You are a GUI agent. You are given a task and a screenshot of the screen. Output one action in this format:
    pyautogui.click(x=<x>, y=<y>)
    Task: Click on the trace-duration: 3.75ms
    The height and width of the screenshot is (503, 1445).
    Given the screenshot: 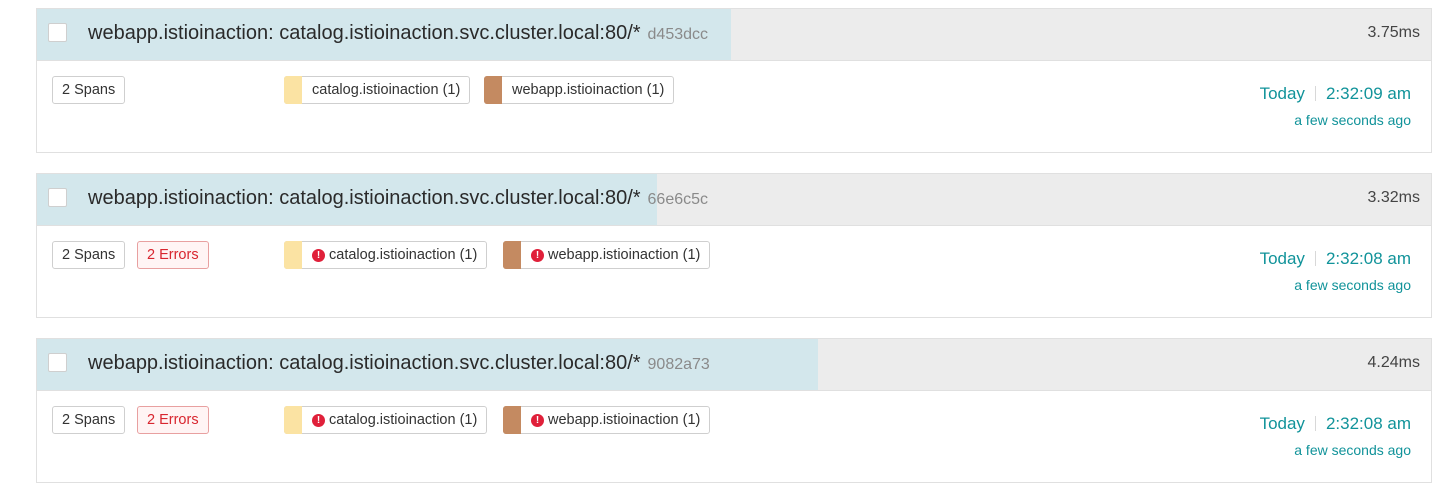 What is the action you would take?
    pyautogui.click(x=1393, y=32)
    